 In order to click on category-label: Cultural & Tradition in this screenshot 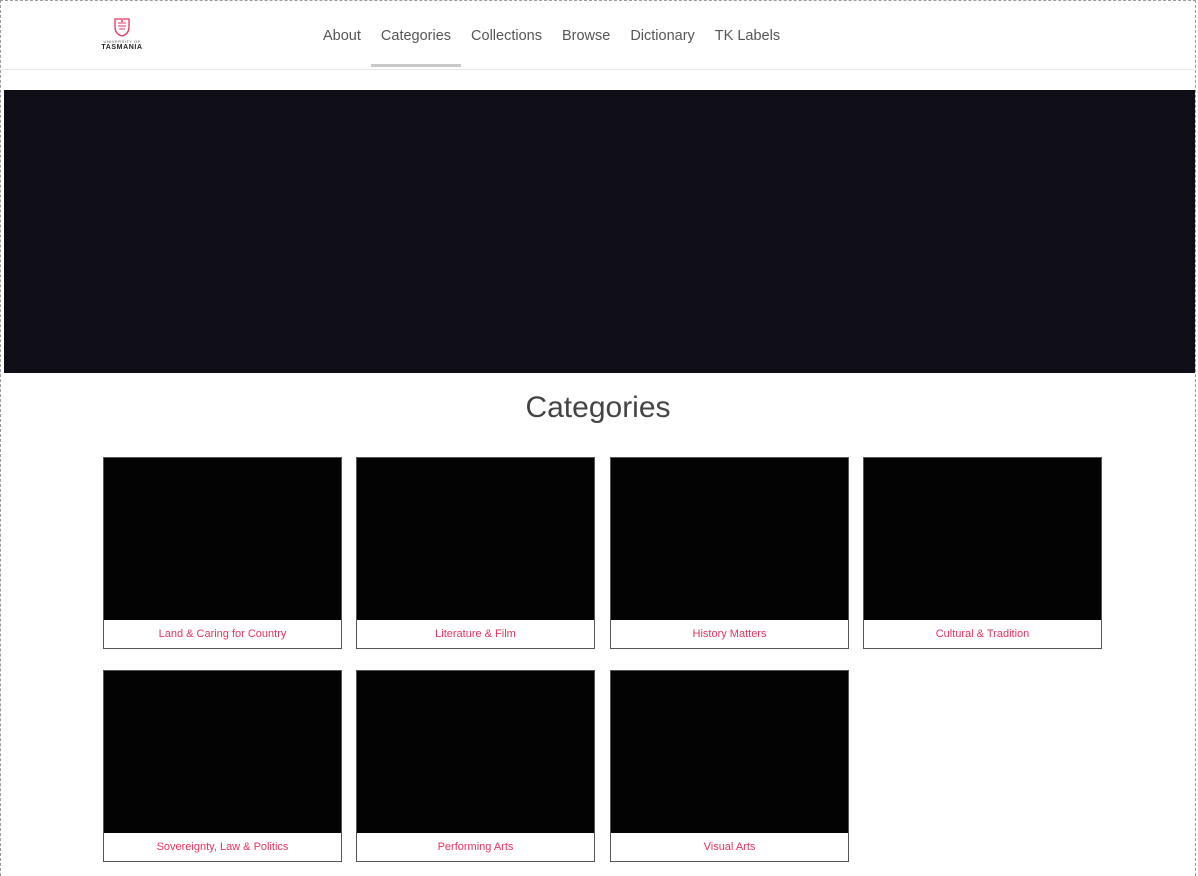, I will do `click(982, 634)`.